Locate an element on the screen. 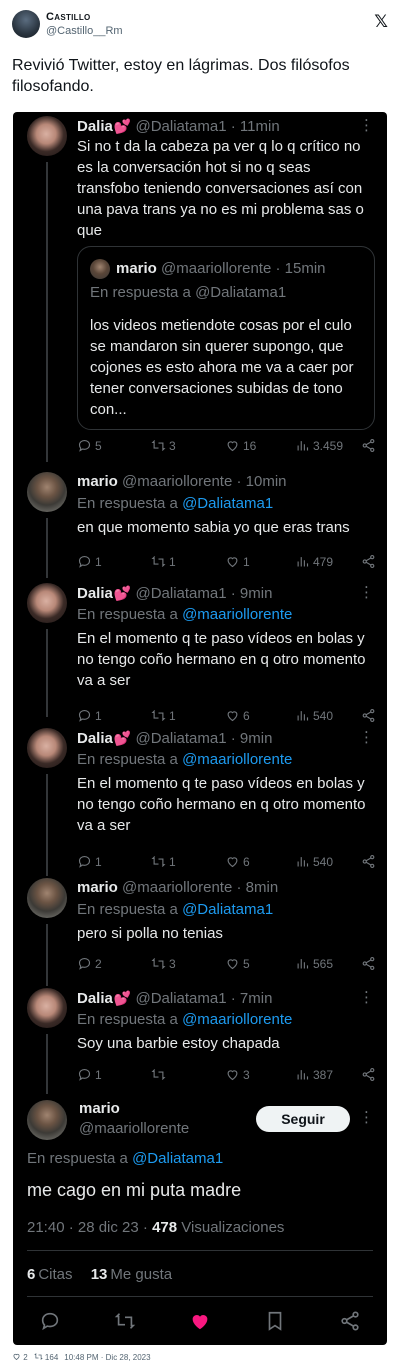 This screenshot has height=1371, width=400. reply-context: En respuesta a @maariollorente is located at coordinates (184, 615).